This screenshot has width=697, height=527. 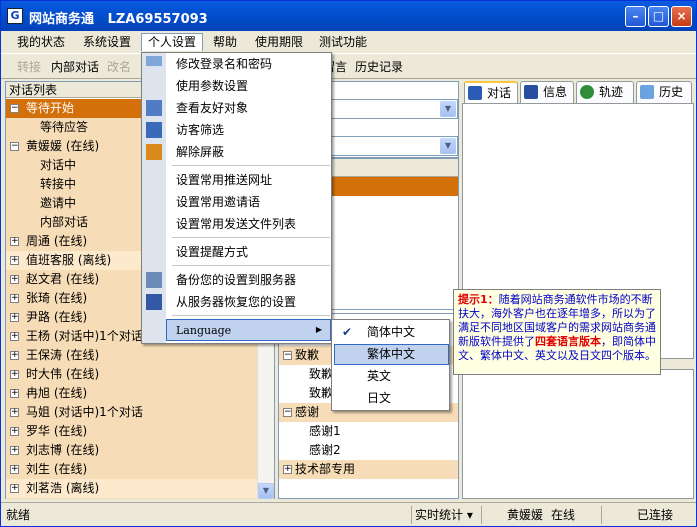 What do you see at coordinates (348, 66) in the screenshot?
I see `toolbar: 转接 内部对话 改名 留言 历史记录` at bounding box center [348, 66].